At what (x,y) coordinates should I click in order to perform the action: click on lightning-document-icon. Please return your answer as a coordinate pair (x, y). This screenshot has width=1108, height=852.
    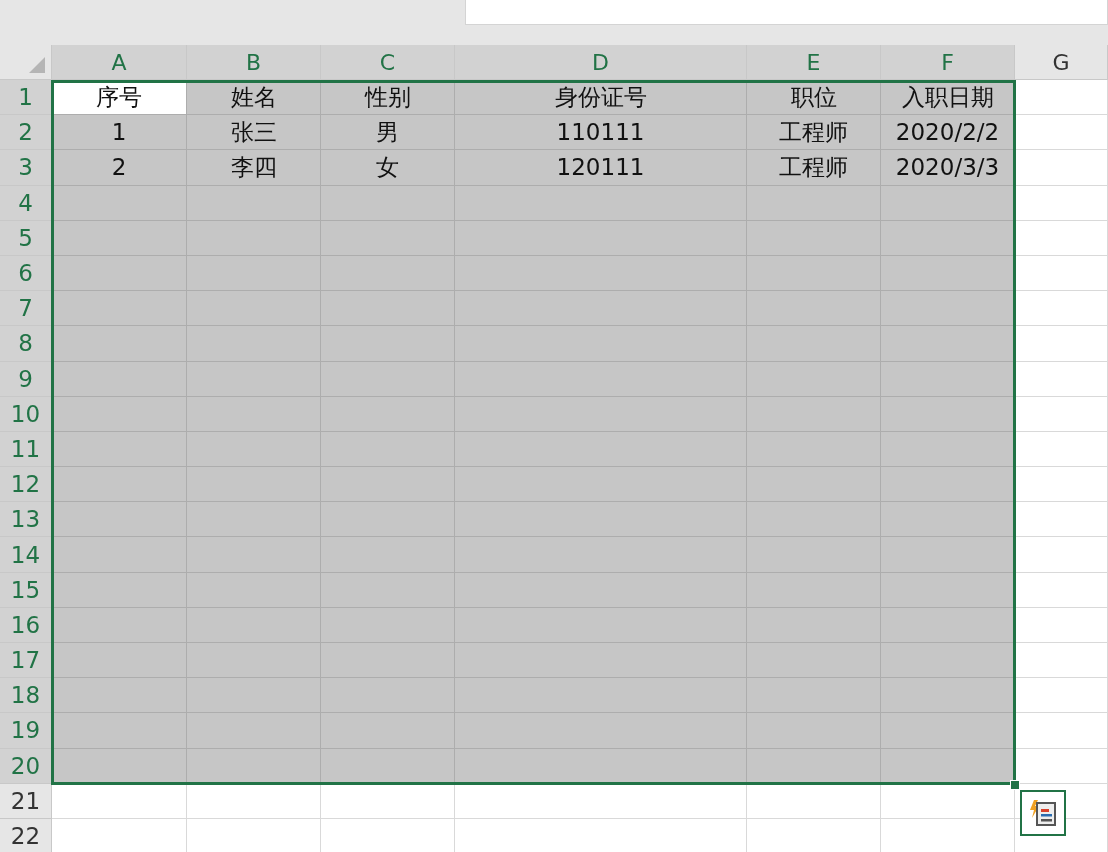
    Looking at the image, I should click on (1043, 813).